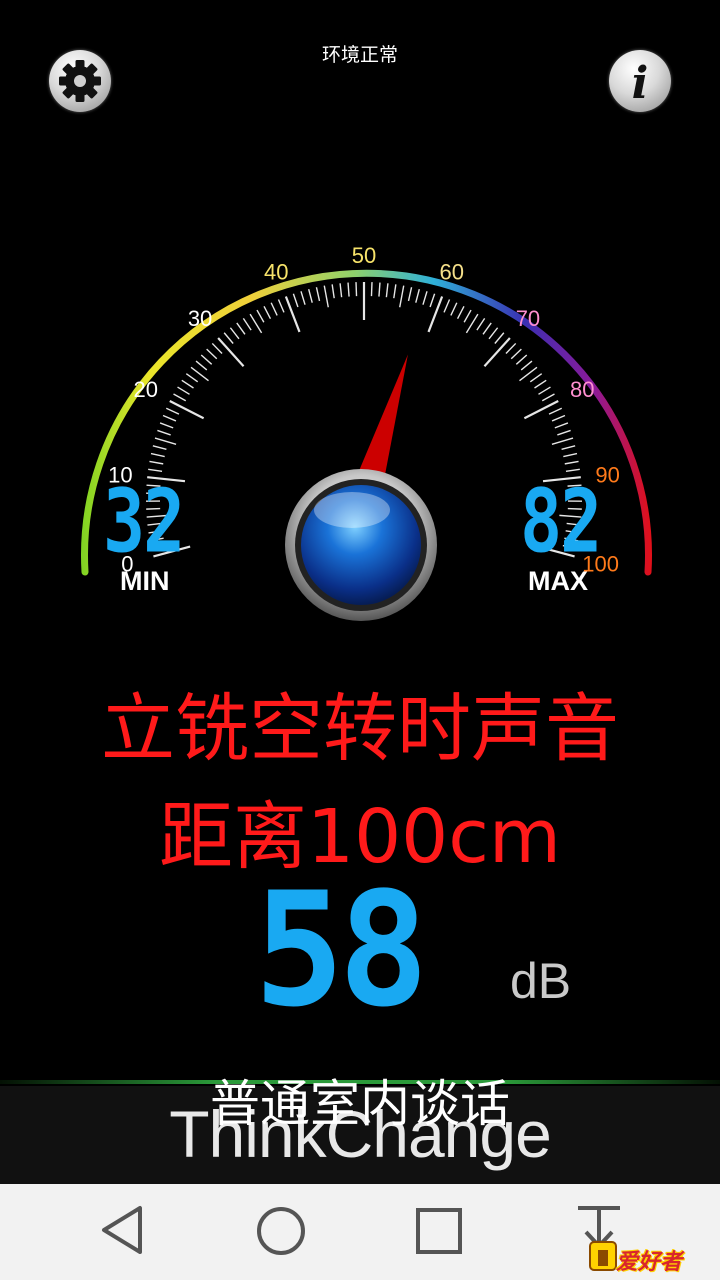 This screenshot has height=1280, width=720. Describe the element at coordinates (276, 271) in the screenshot. I see `gauge-tick-label: 40` at that location.